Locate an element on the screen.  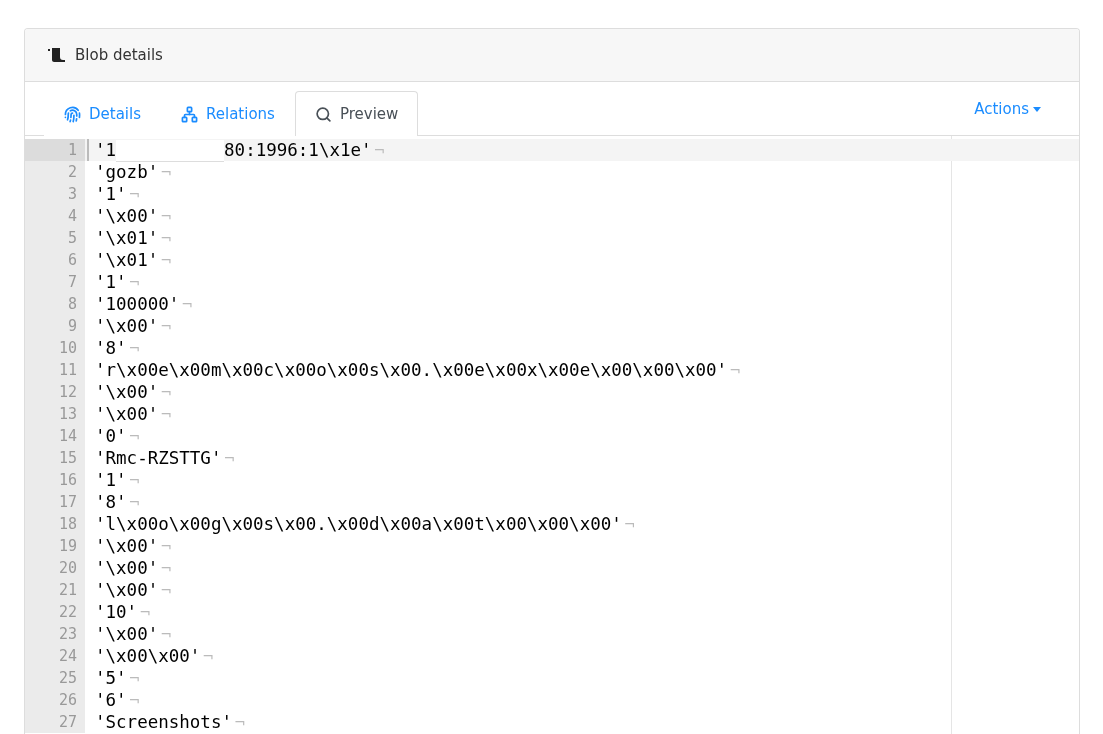
scroll-icon is located at coordinates (56, 55).